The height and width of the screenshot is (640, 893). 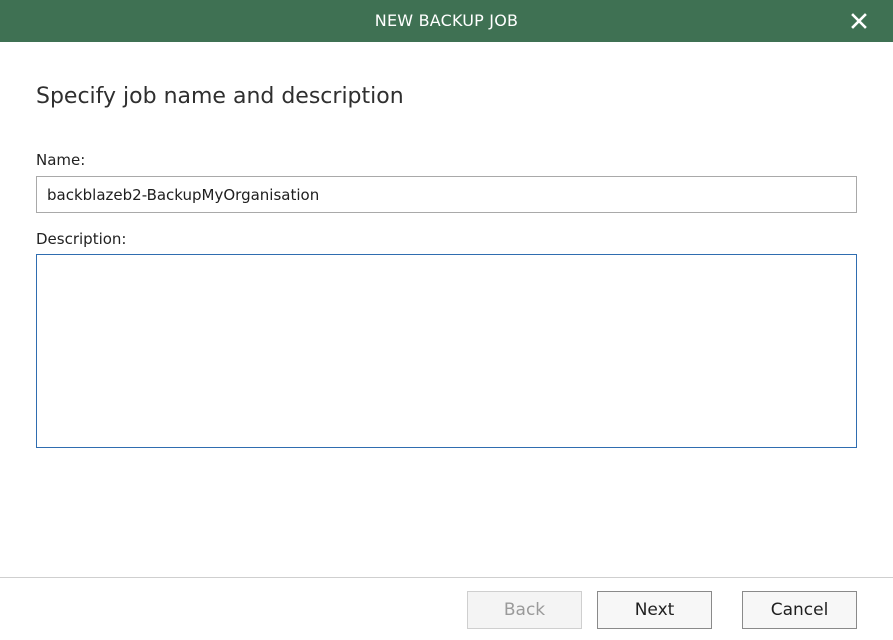 I want to click on footer-divider, so click(x=446, y=577).